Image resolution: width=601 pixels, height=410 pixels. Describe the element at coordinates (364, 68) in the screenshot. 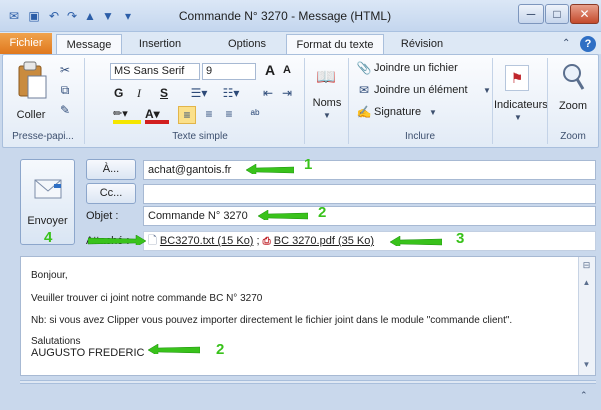

I see `paperclip-icon: 📎` at that location.